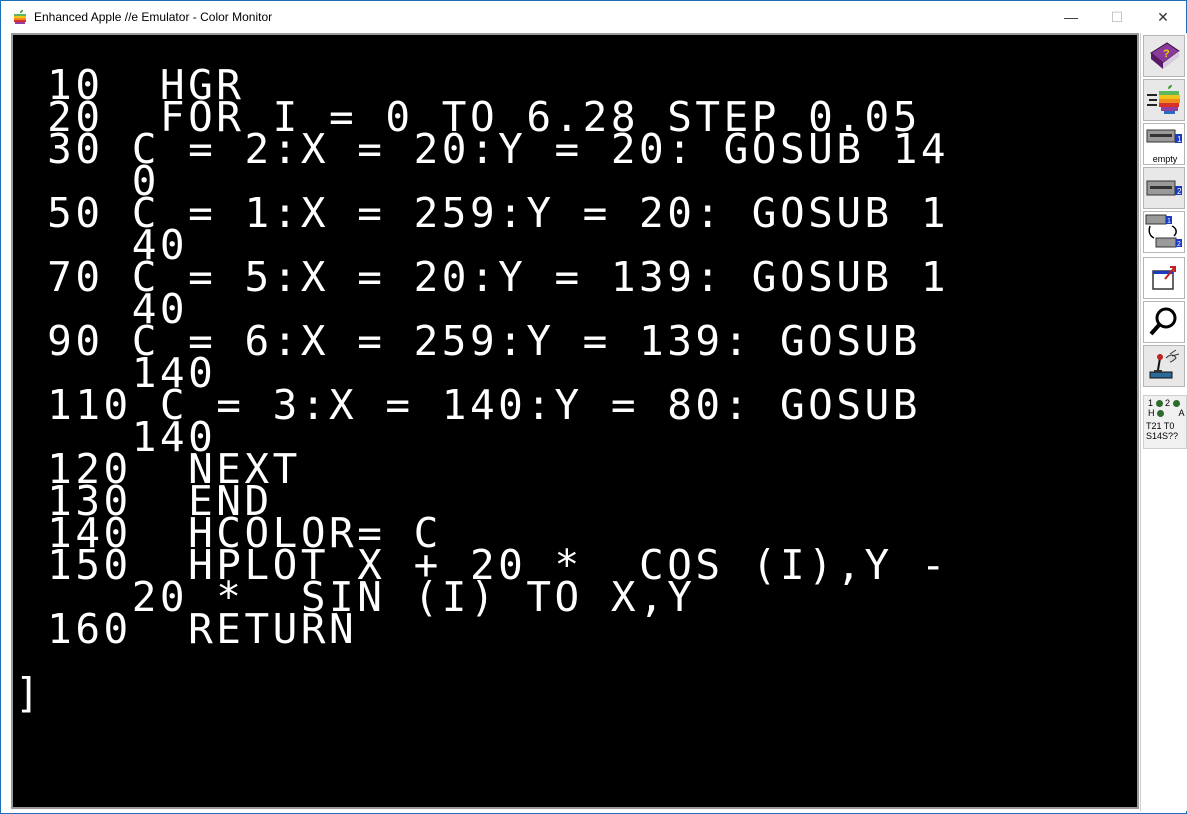 This screenshot has width=1187, height=814. Describe the element at coordinates (188, 629) in the screenshot. I see `basic-line: 160 RETURN` at that location.